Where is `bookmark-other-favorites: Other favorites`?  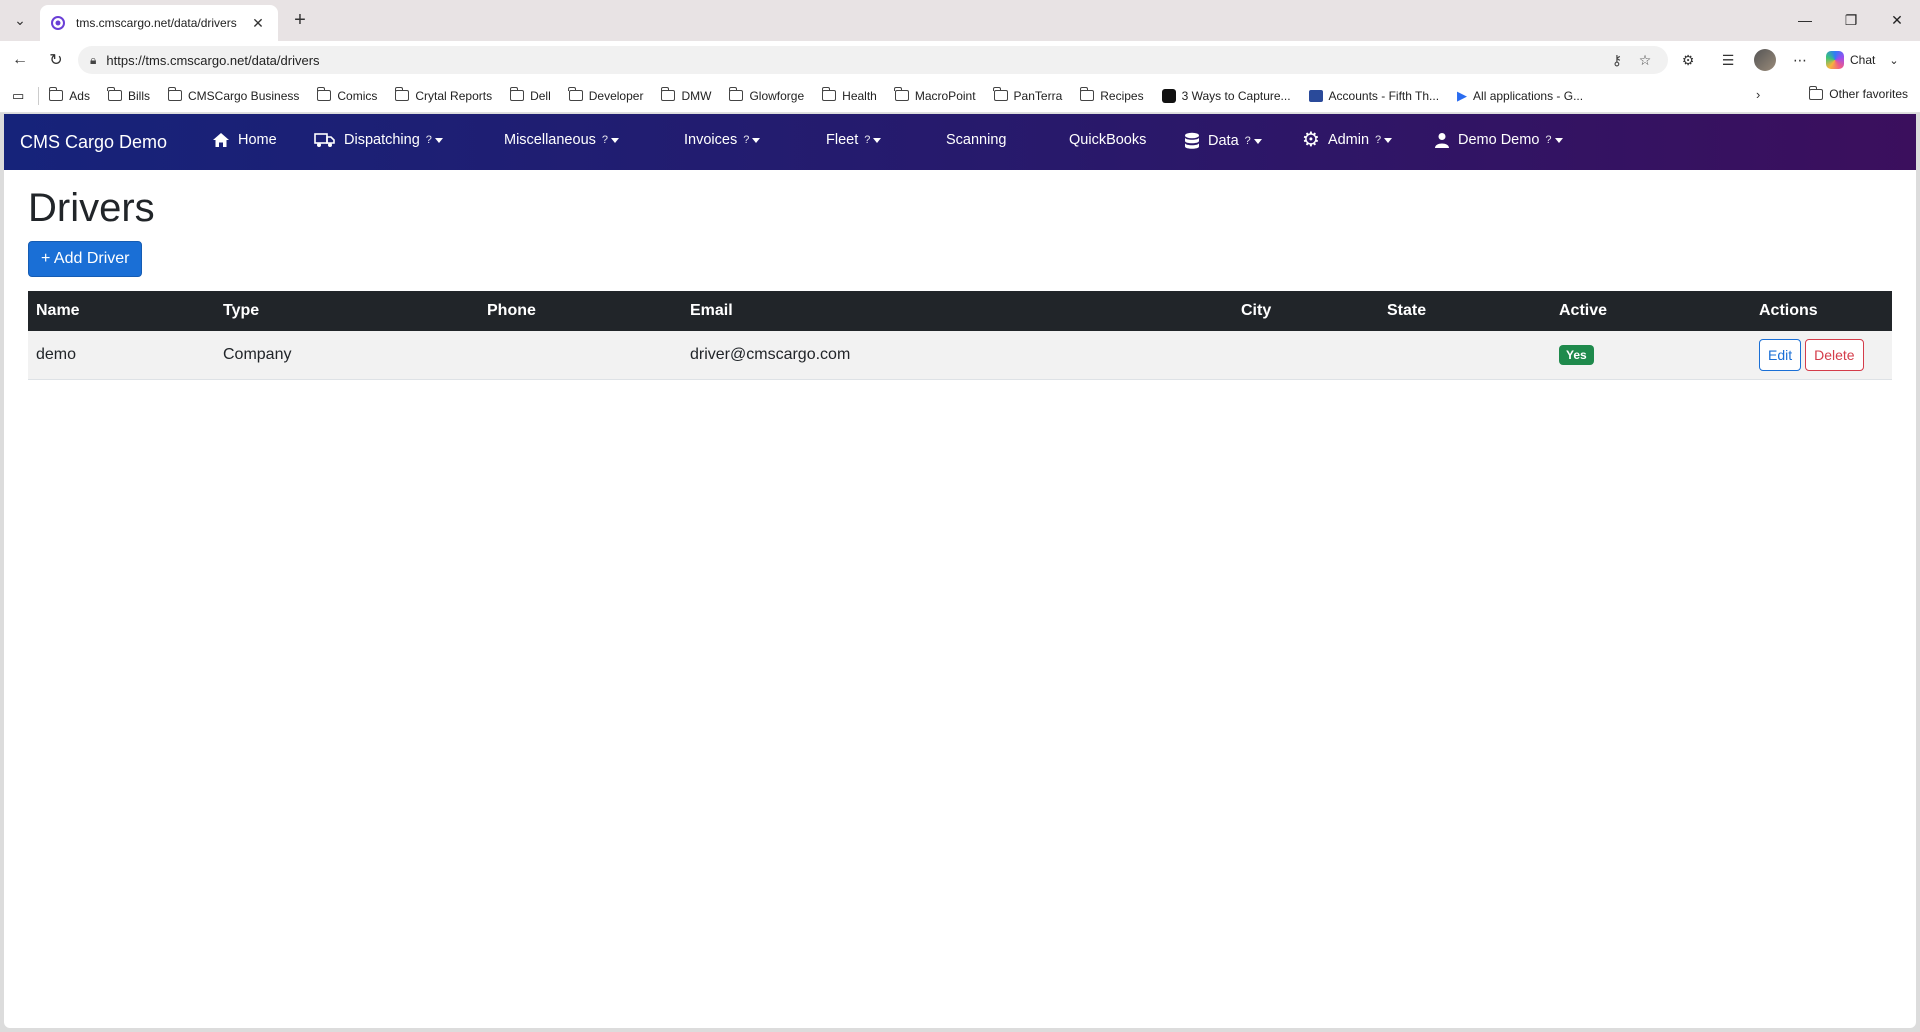 bookmark-other-favorites: Other favorites is located at coordinates (1858, 93).